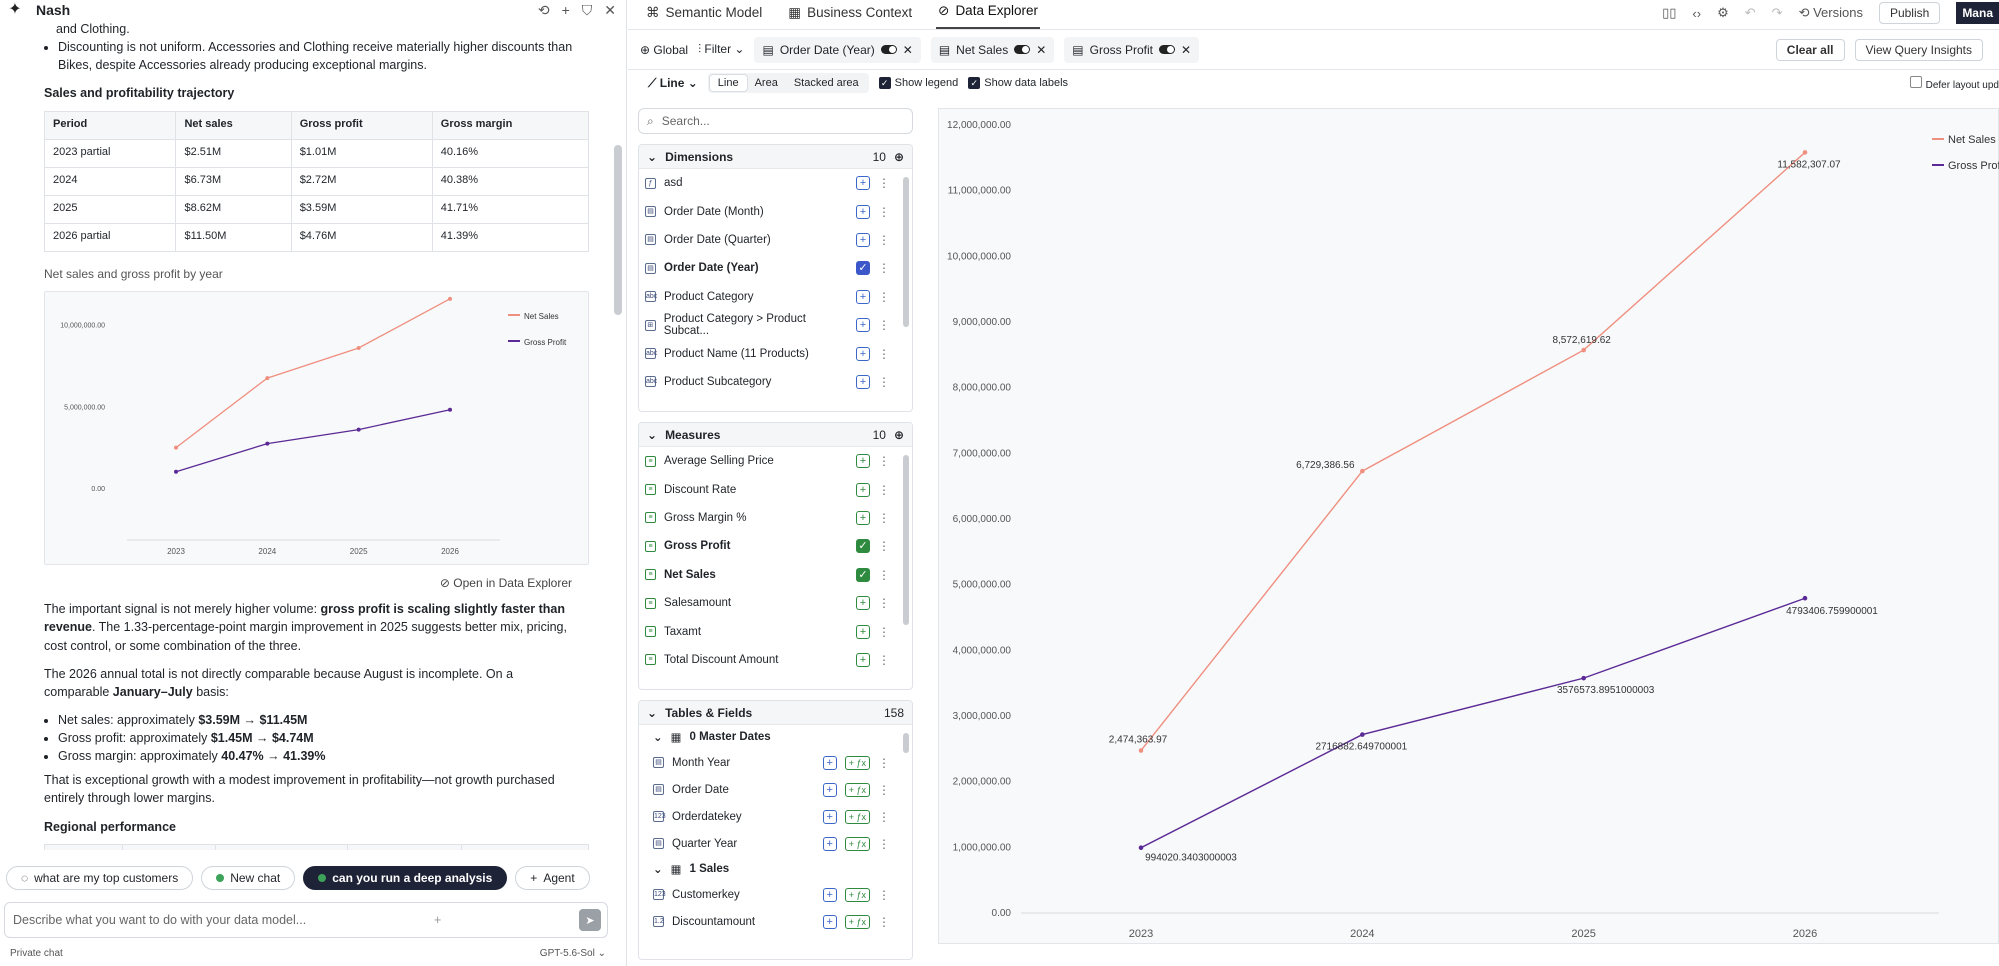 The width and height of the screenshot is (1999, 966). I want to click on show-legend-checkbox: ✓ Show legend, so click(918, 83).